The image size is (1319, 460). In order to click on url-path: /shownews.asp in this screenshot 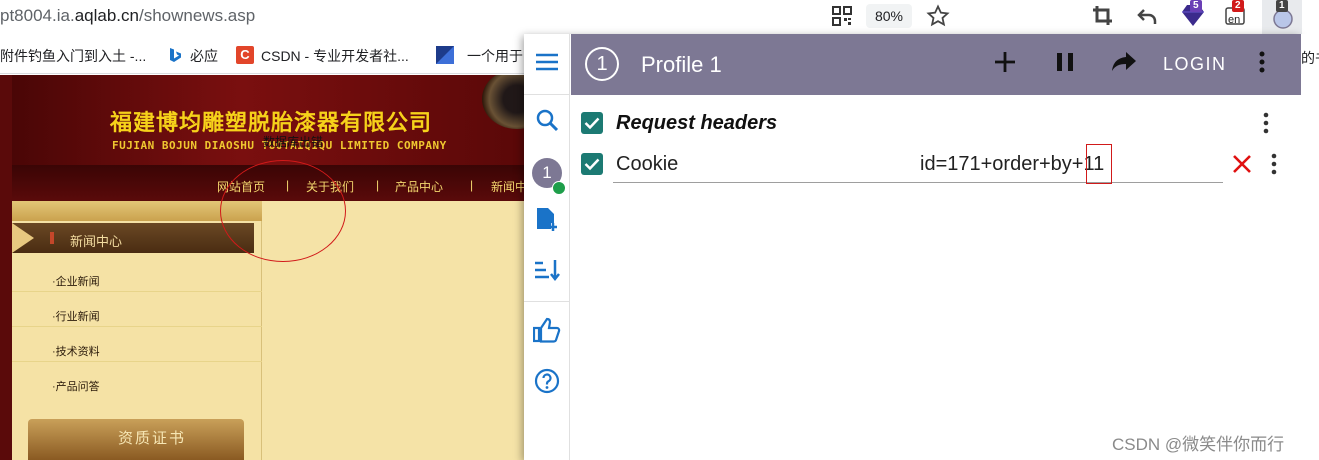, I will do `click(197, 15)`.